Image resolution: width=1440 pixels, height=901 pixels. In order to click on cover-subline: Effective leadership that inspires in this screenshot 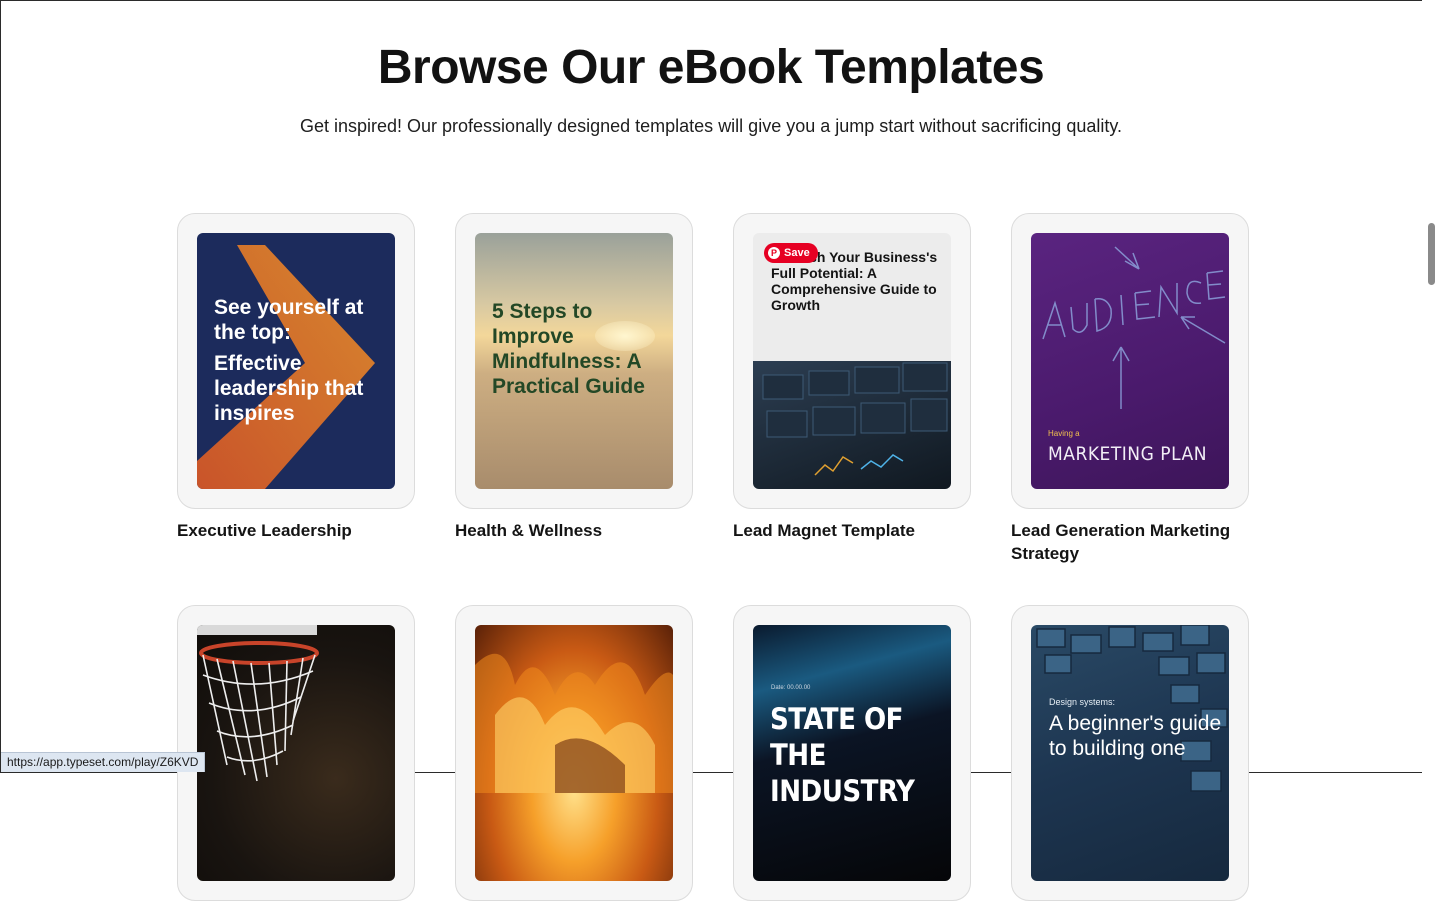, I will do `click(289, 388)`.